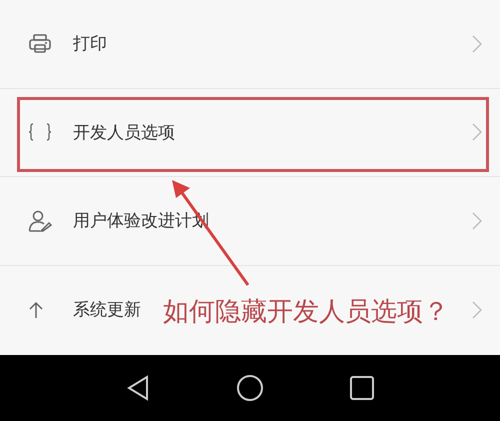  Describe the element at coordinates (40, 132) in the screenshot. I see `braces-icon` at that location.